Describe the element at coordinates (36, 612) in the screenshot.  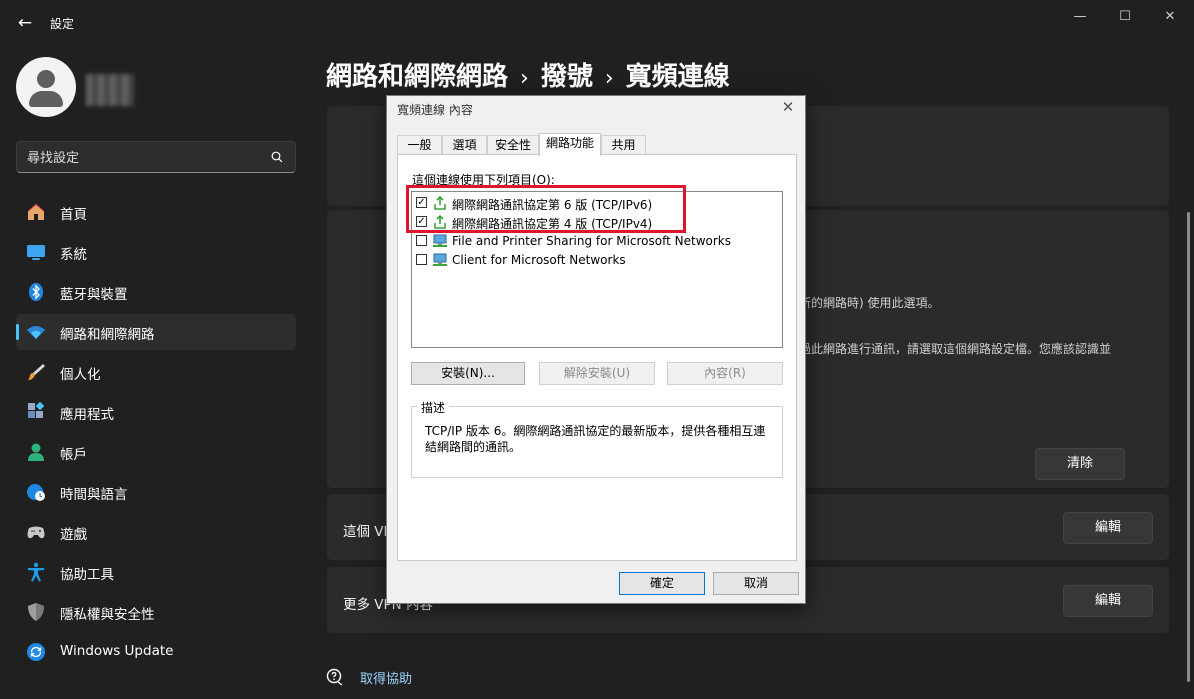
I see `shield-icon` at that location.